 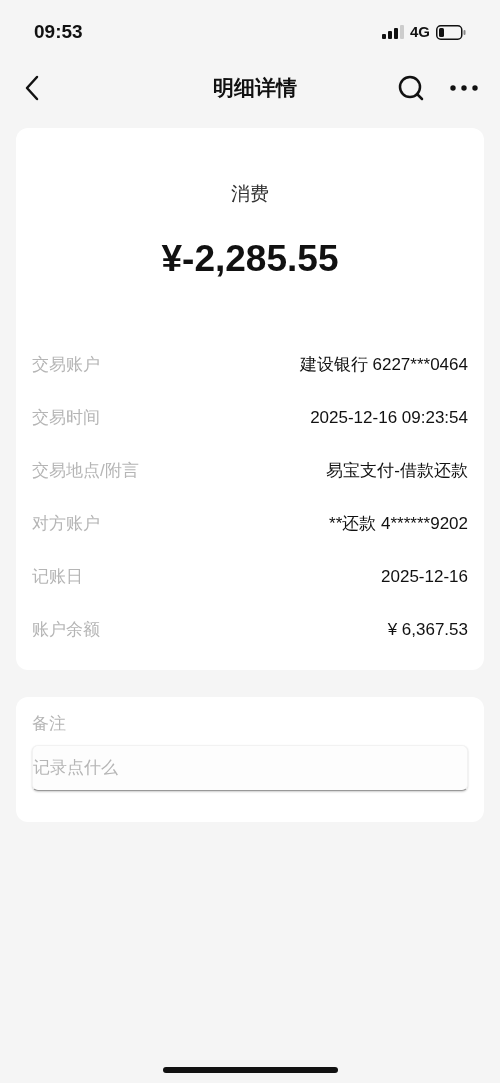 I want to click on detail-label: 记账日, so click(x=57, y=576).